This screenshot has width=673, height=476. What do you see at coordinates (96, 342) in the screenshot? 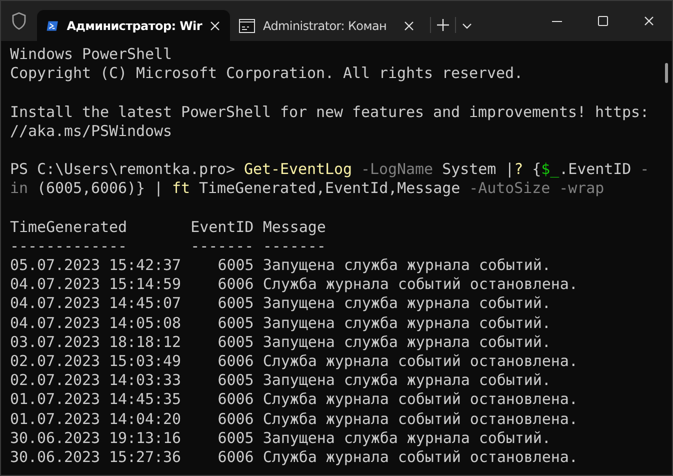
I see `table-cell-text: 03.07.2023 18:18:12` at bounding box center [96, 342].